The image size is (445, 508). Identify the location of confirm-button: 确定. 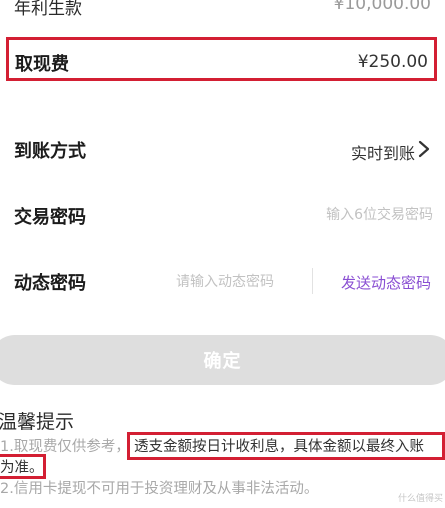
(222, 360).